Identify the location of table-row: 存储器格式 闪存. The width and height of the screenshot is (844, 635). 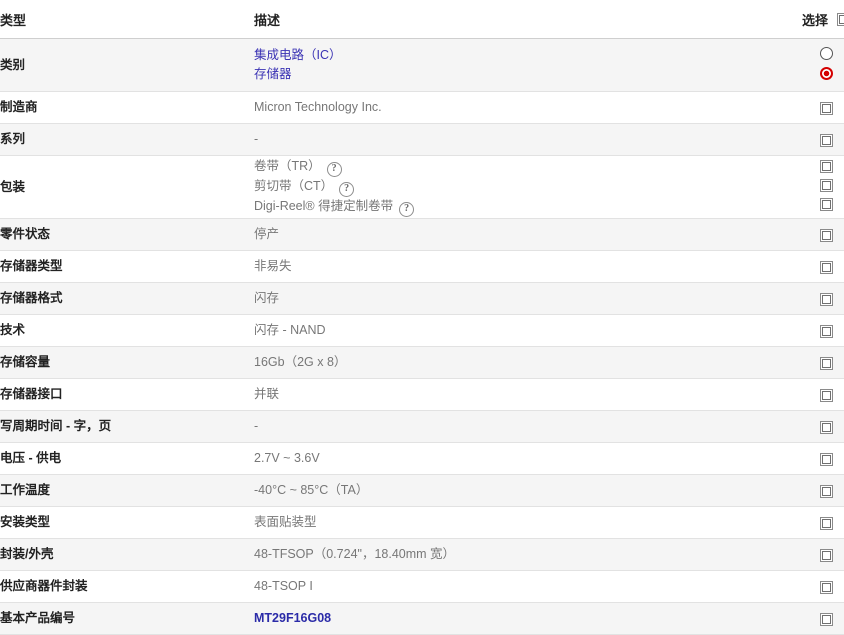
(422, 298).